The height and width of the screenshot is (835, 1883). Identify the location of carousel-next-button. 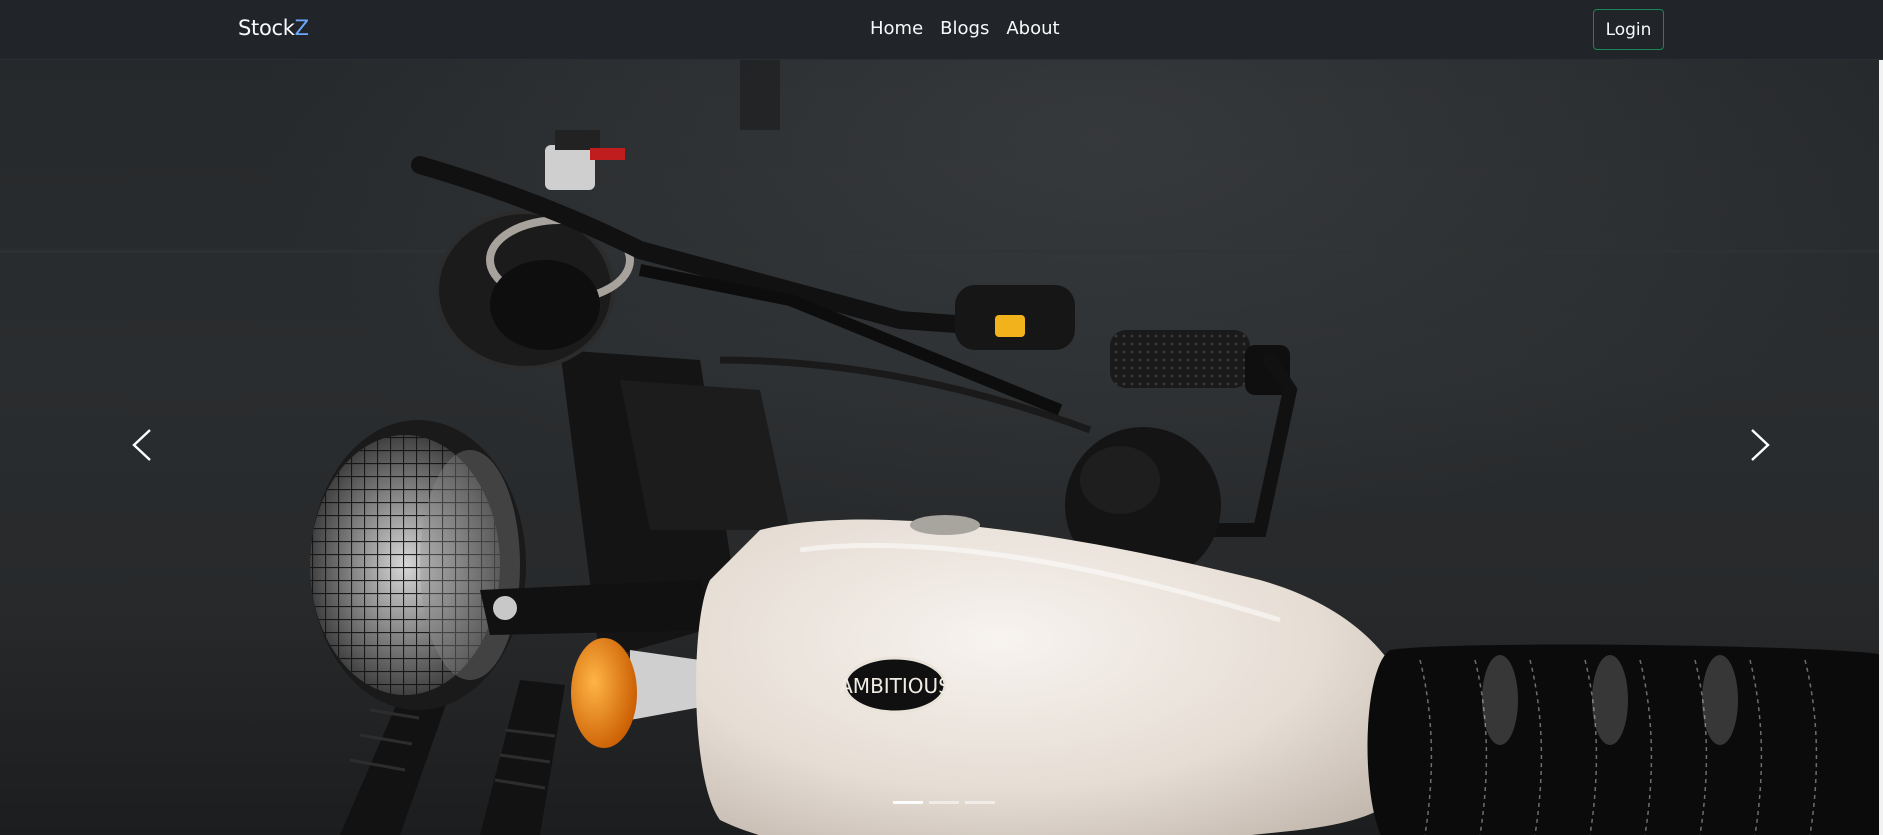
(1760, 445).